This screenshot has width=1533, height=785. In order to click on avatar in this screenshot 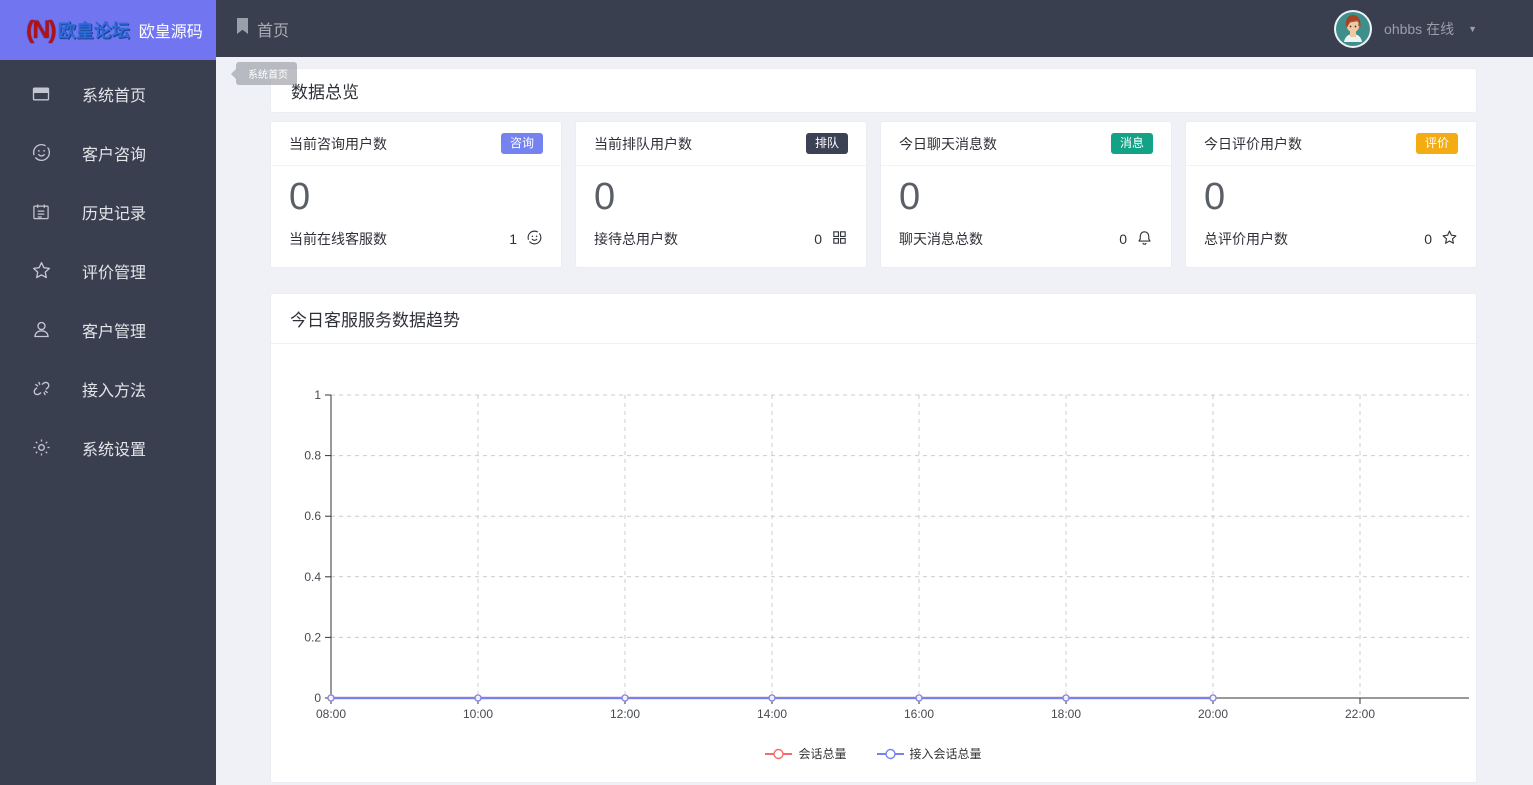, I will do `click(1353, 28)`.